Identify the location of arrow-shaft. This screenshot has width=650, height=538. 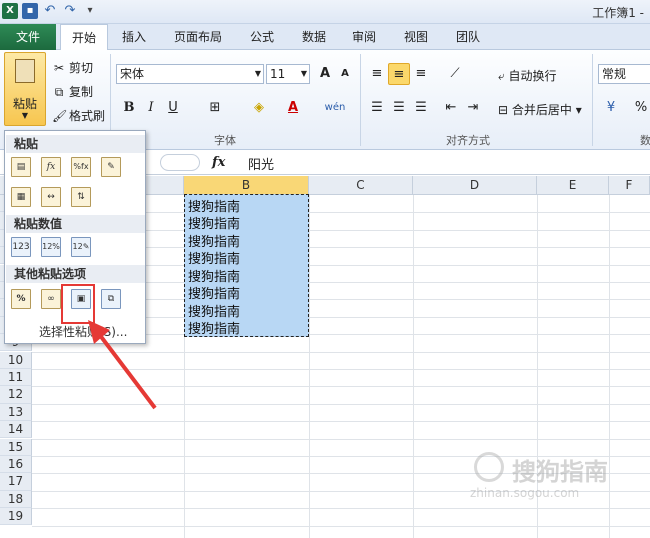
(125, 369).